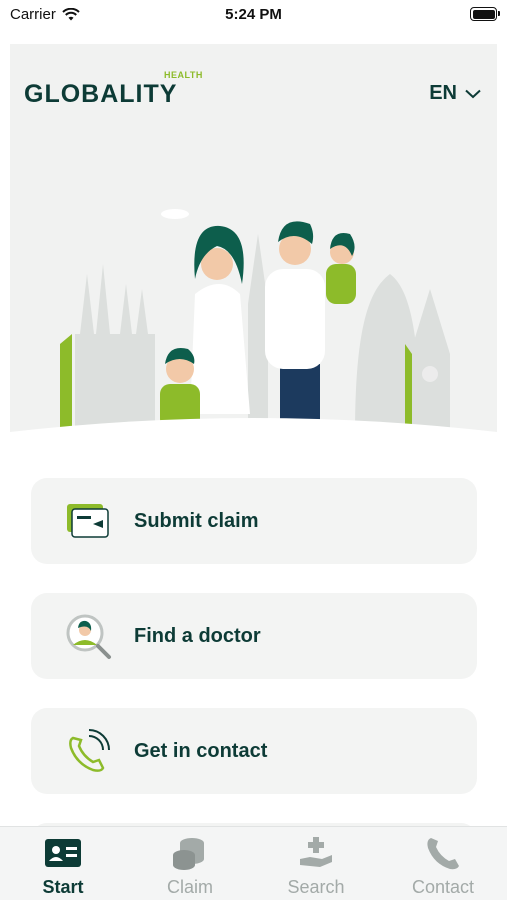  What do you see at coordinates (63, 853) in the screenshot?
I see `id-card-icon` at bounding box center [63, 853].